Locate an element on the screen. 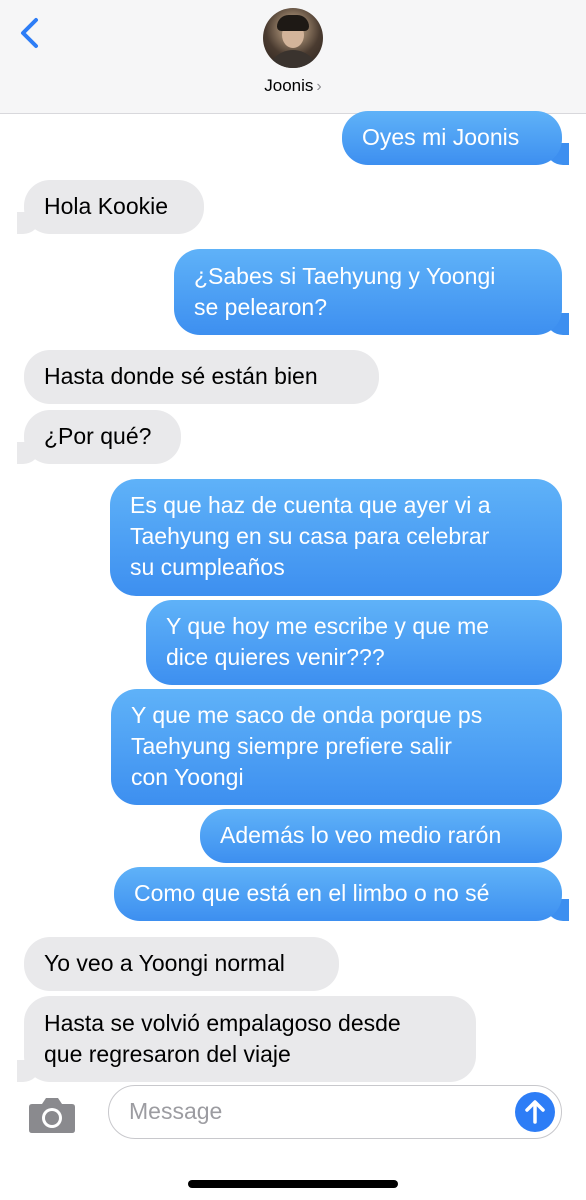 This screenshot has height=1200, width=586. chevron-left-icon is located at coordinates (29, 33).